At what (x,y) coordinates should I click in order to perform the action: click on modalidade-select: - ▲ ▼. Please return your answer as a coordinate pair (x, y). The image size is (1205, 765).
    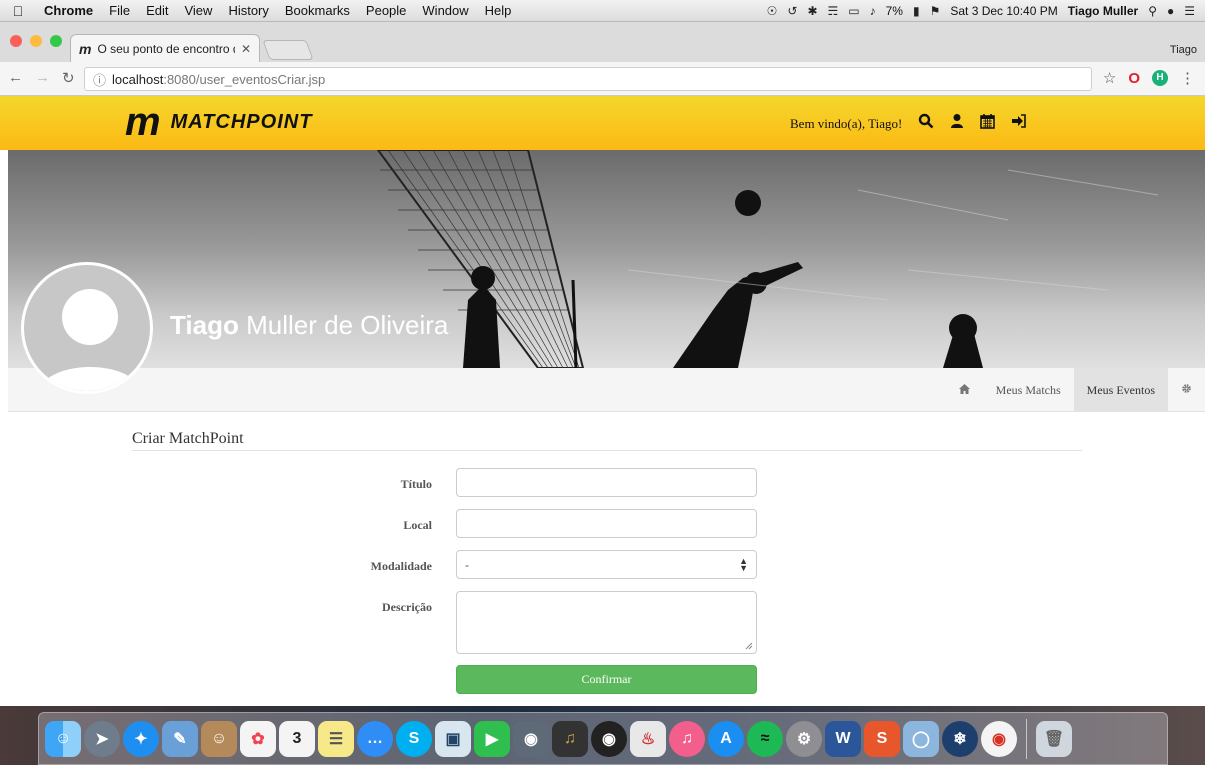
    Looking at the image, I should click on (606, 564).